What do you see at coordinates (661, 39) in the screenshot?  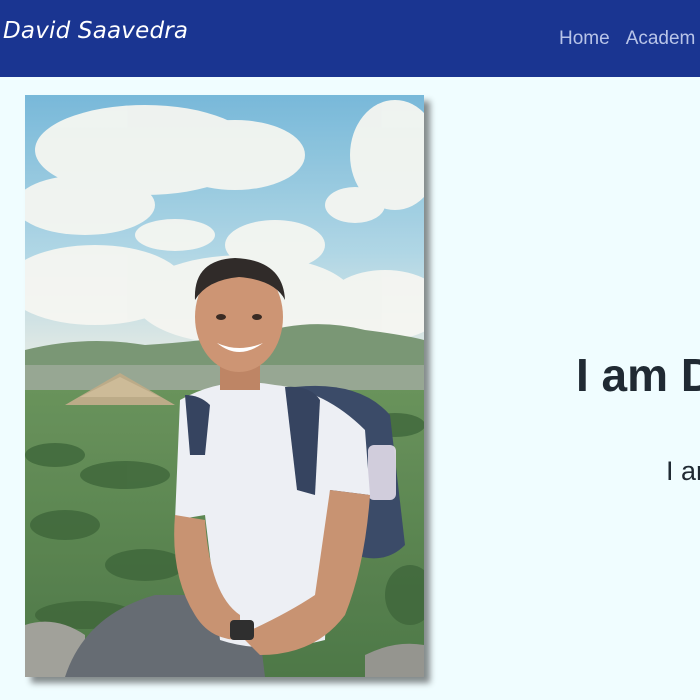 I see `nav-link-academic: Academ` at bounding box center [661, 39].